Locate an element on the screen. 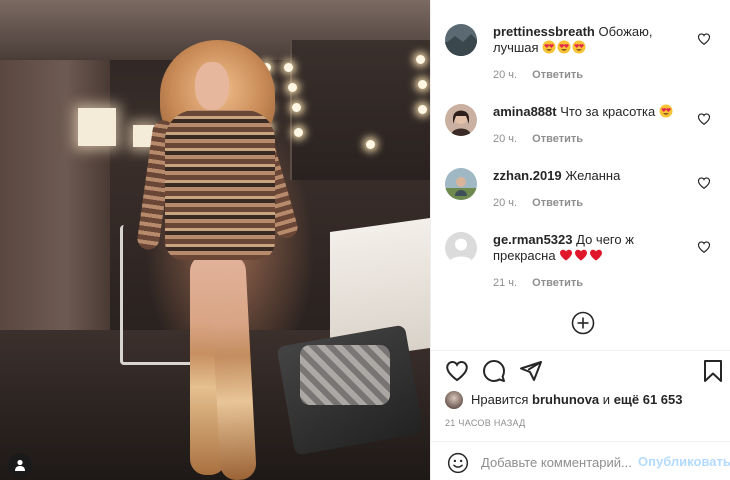 Image resolution: width=730 pixels, height=480 pixels. comment-body: ge.rman5323 До чего ж прекрасна is located at coordinates (593, 248).